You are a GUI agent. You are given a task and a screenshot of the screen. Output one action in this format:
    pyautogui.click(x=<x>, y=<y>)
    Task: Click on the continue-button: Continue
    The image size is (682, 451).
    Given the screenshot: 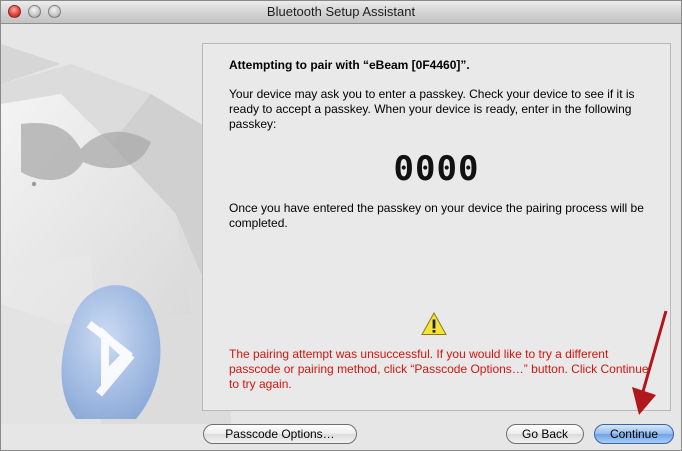 What is the action you would take?
    pyautogui.click(x=634, y=434)
    